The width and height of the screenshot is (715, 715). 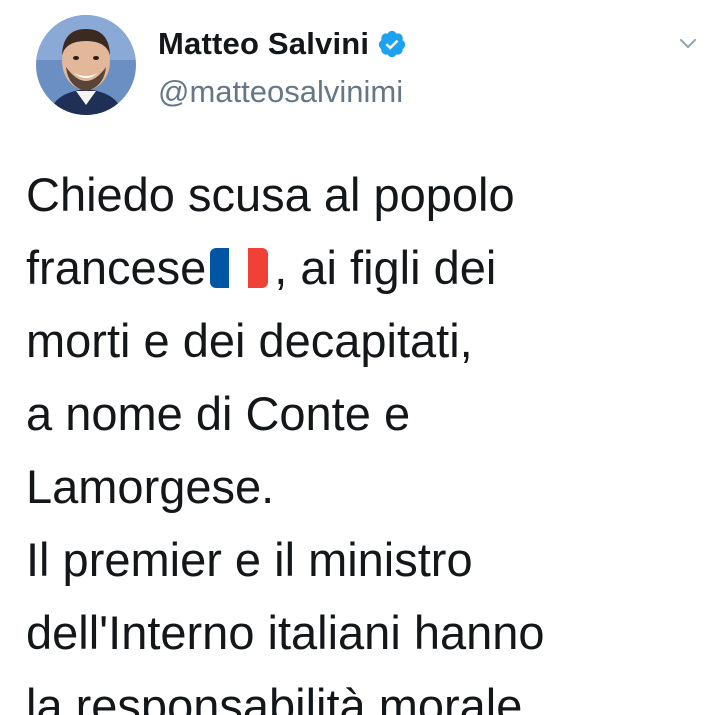 I want to click on verified-check-icon, so click(x=392, y=44).